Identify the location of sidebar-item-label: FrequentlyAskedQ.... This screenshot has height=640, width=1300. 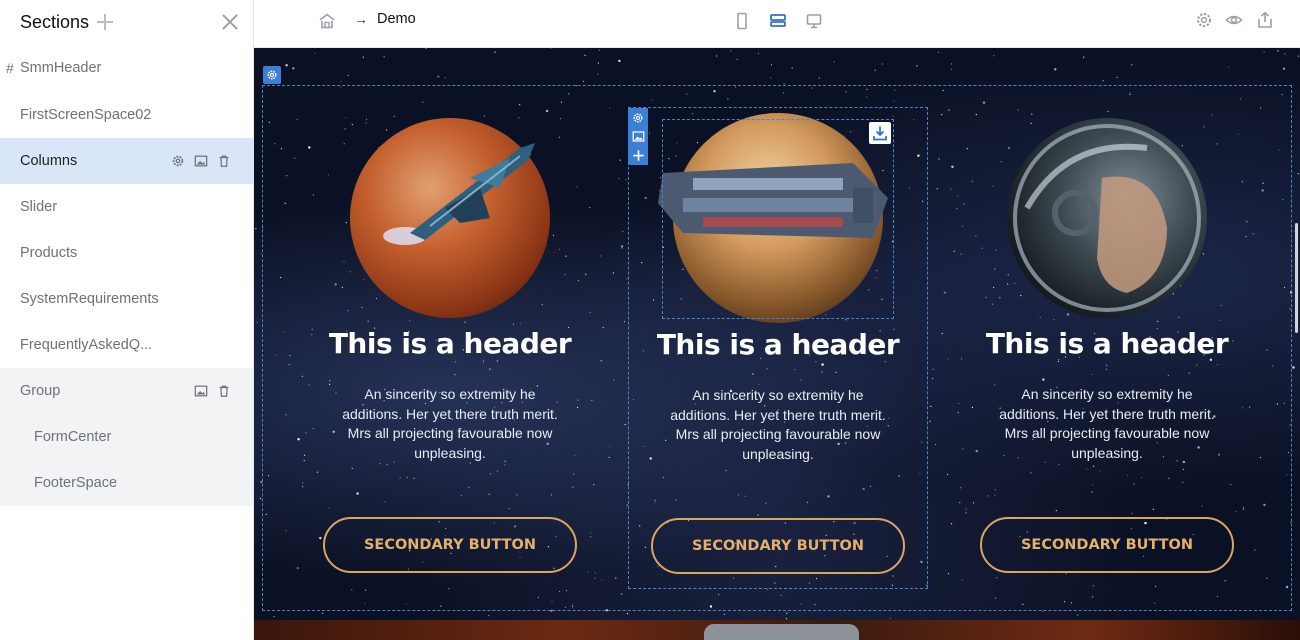
(86, 345).